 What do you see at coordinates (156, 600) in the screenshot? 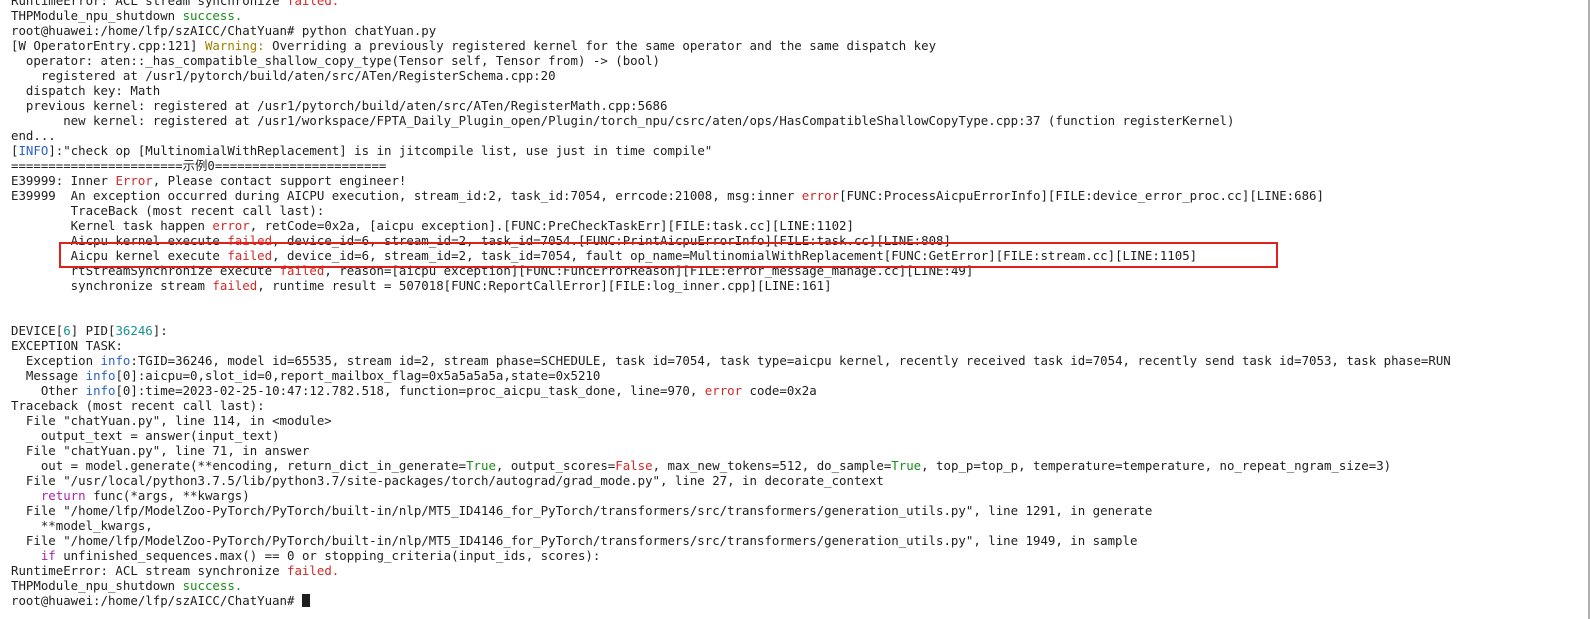
I see `terminal-text-segment: root@huawei:/home/lfp/szAICC/ChatYuan#` at bounding box center [156, 600].